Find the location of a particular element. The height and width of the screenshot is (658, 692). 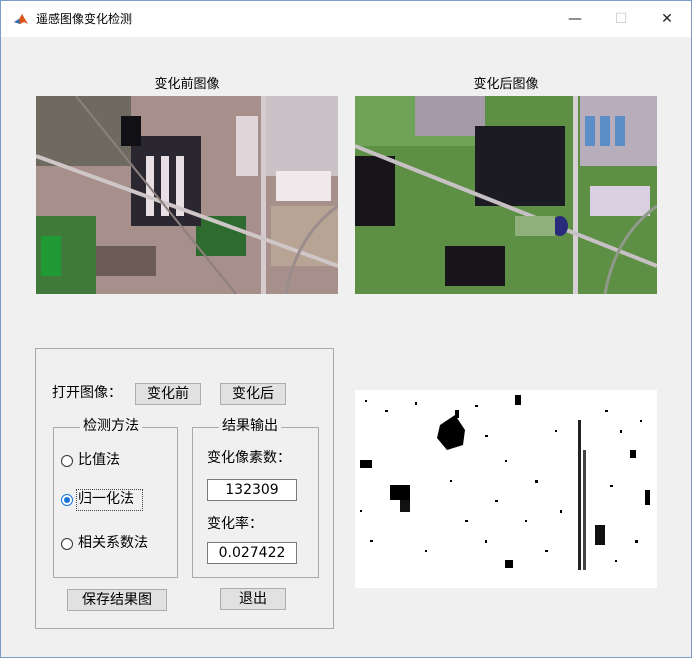

before-image-title: 变化前图像 is located at coordinates (187, 85).